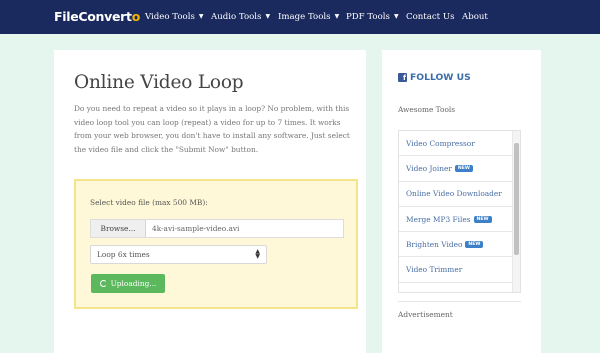 This screenshot has width=600, height=353. I want to click on sidebar-divider, so click(459, 301).